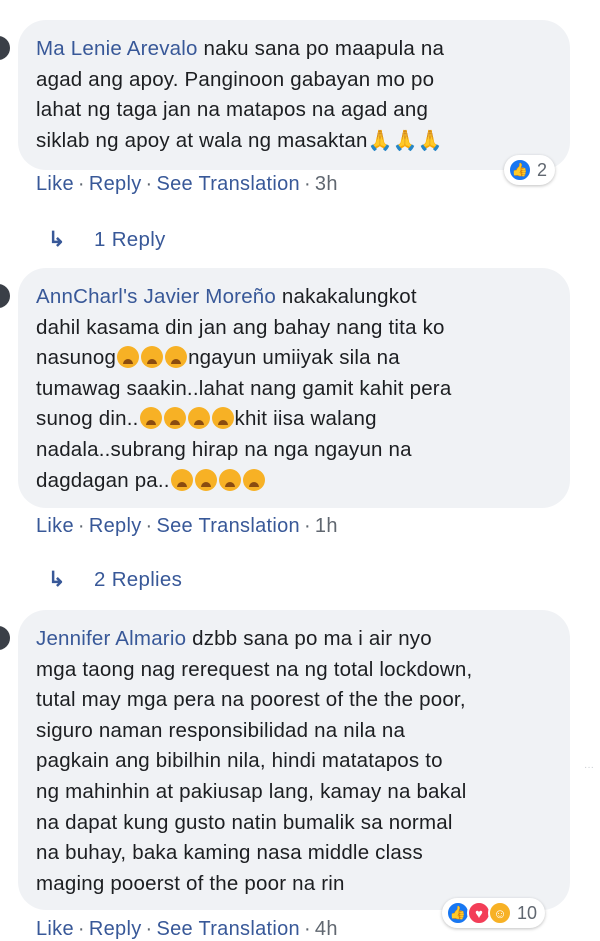  I want to click on comment-author: Ma Lenie Arevalo, so click(117, 48).